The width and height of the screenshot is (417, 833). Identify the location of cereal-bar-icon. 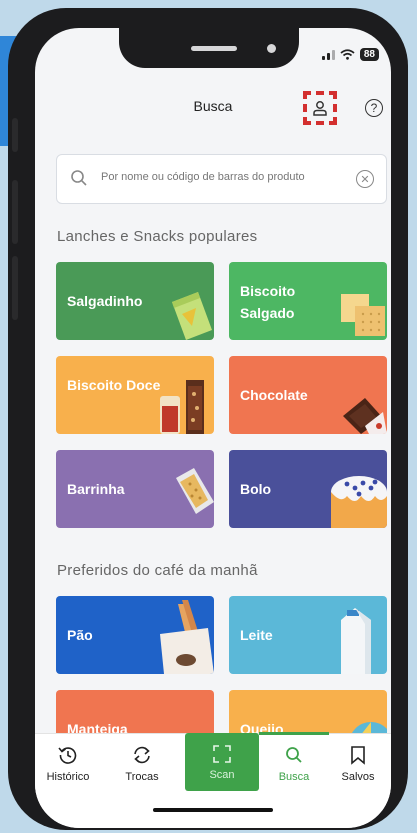
(195, 491).